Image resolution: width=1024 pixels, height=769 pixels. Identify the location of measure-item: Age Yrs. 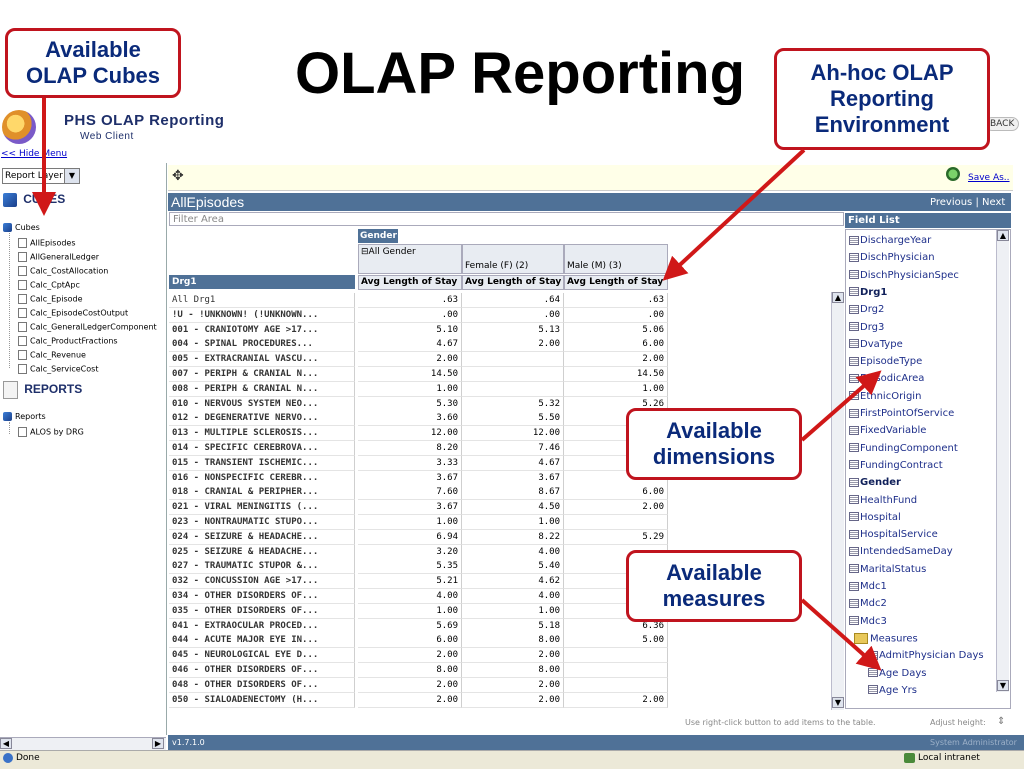
(892, 690).